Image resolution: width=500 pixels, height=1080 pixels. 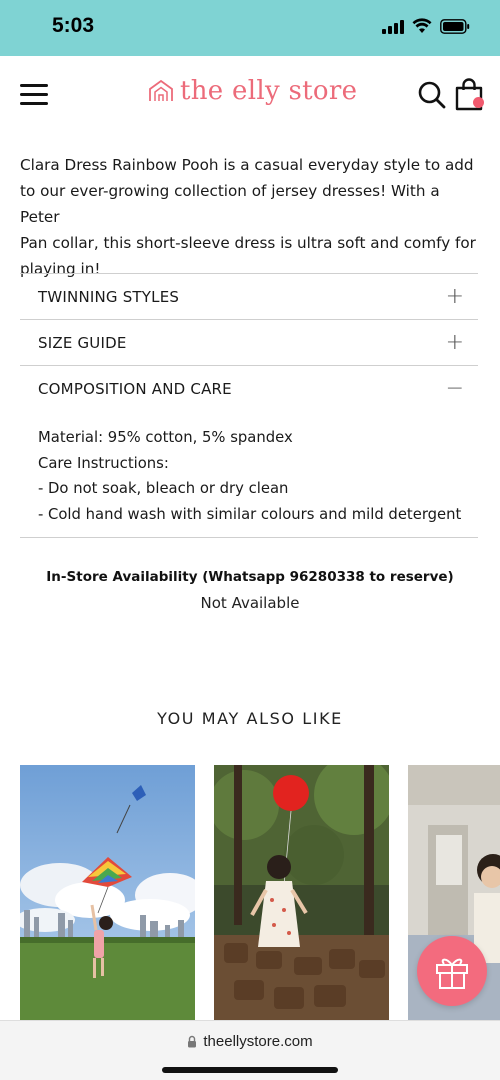 What do you see at coordinates (455, 26) in the screenshot?
I see `battery-icon` at bounding box center [455, 26].